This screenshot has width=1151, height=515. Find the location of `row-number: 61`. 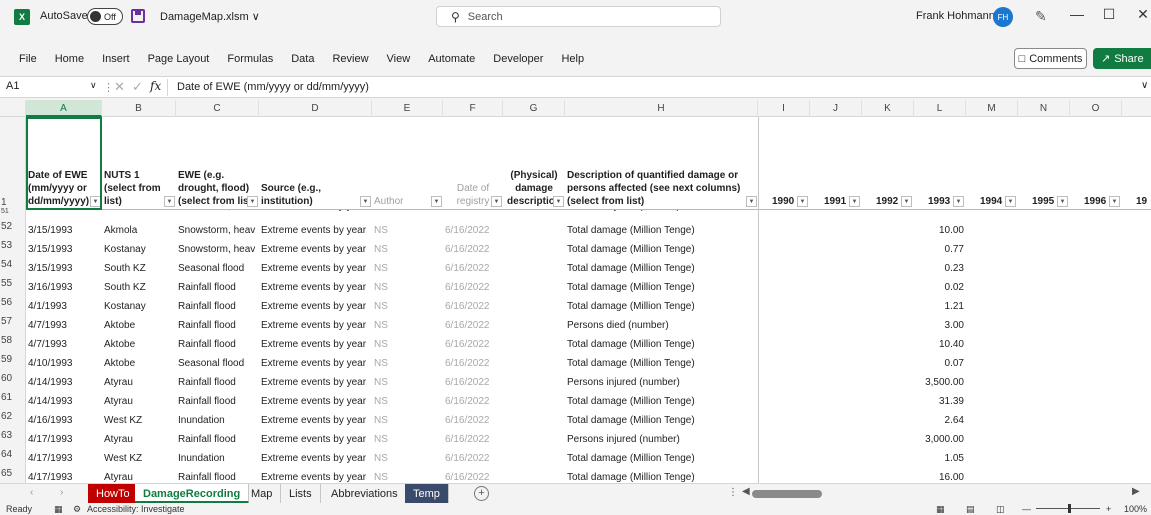

row-number: 61 is located at coordinates (13, 397).